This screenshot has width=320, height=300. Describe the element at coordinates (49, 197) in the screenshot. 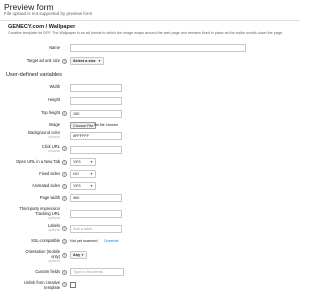

I see `page-width-label: Page width` at that location.